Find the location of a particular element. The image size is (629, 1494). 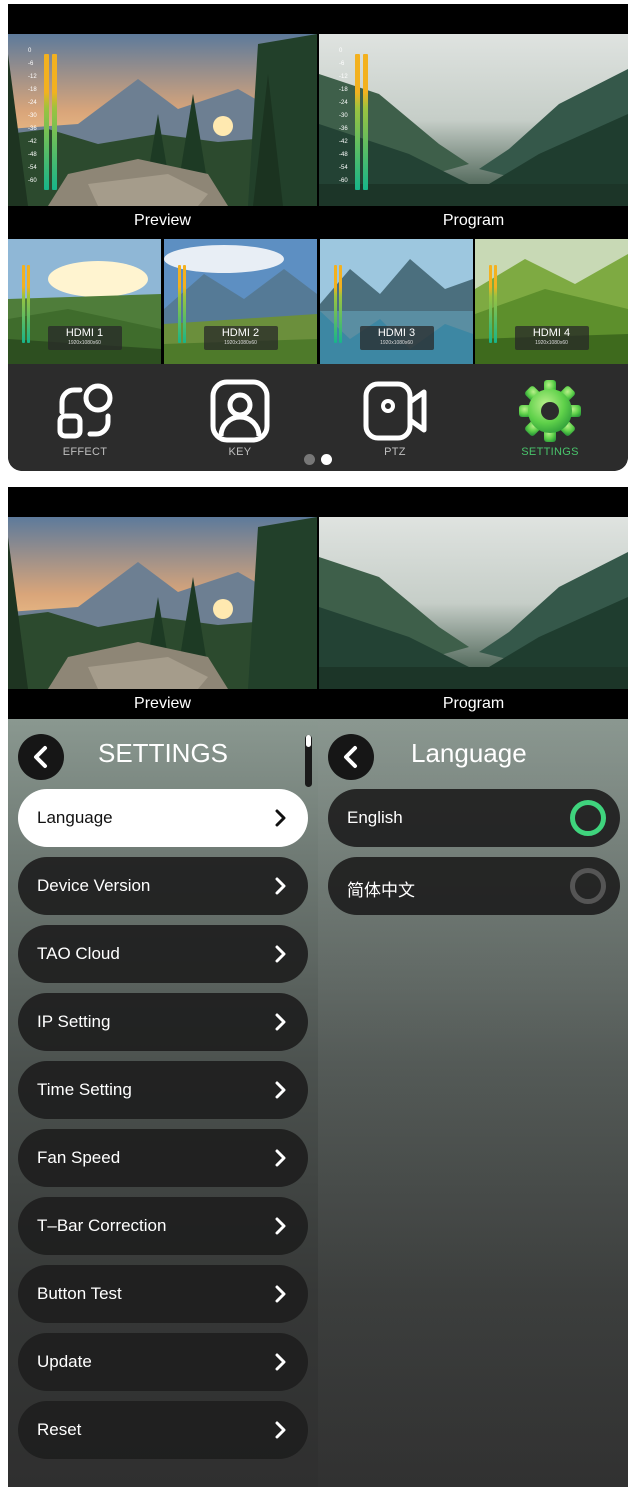

program-monitor is located at coordinates (473, 603).